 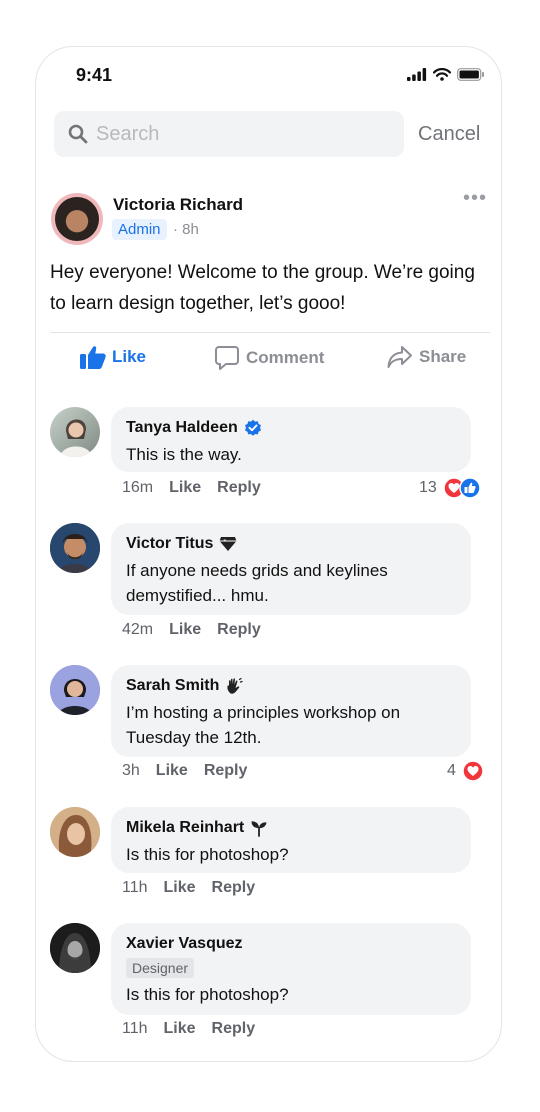 I want to click on comment-bubble-icon, so click(x=227, y=358).